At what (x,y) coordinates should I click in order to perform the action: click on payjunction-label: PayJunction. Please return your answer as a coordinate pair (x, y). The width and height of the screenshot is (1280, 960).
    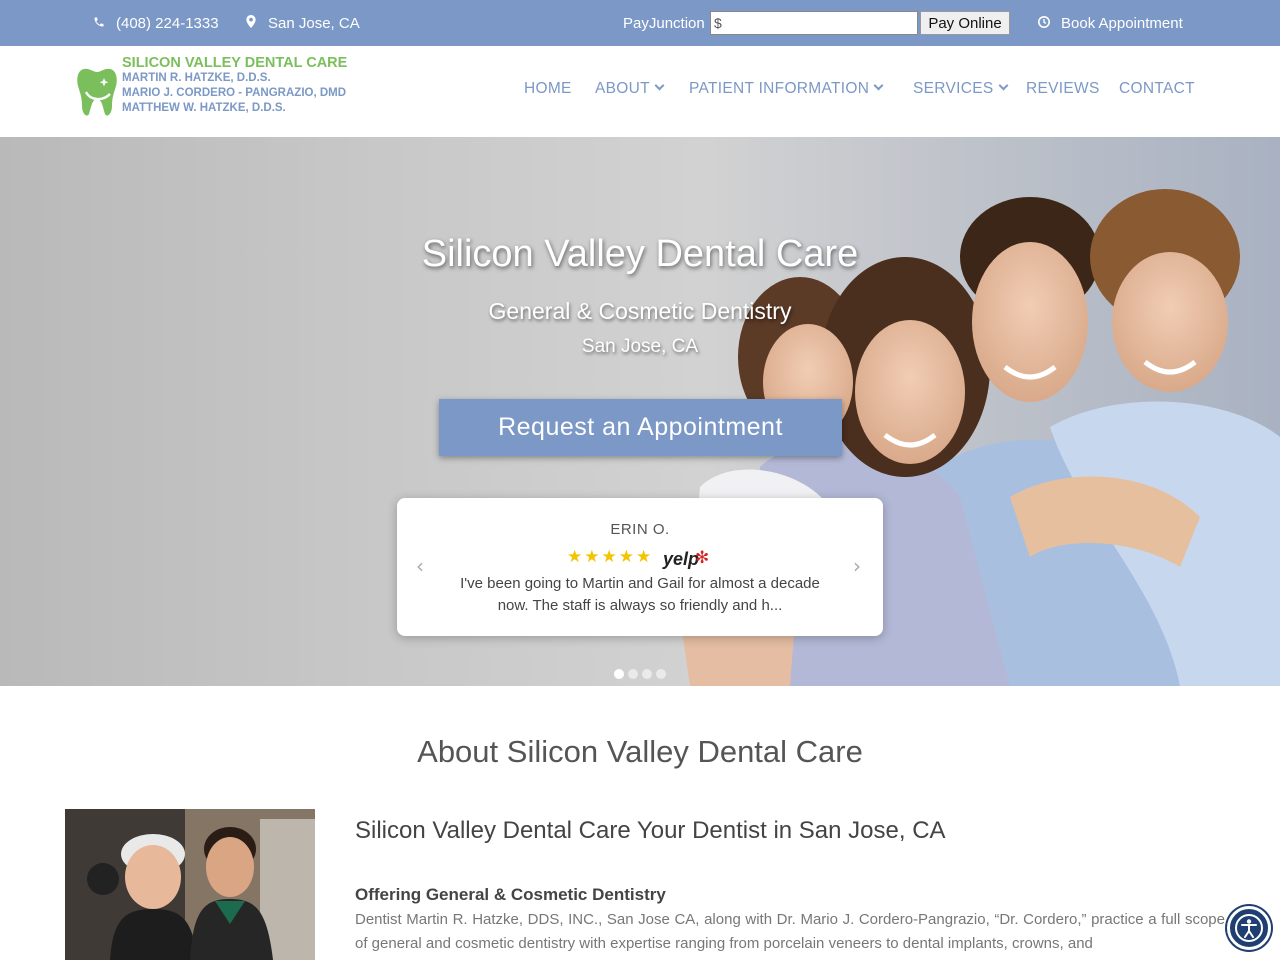
    Looking at the image, I should click on (664, 23).